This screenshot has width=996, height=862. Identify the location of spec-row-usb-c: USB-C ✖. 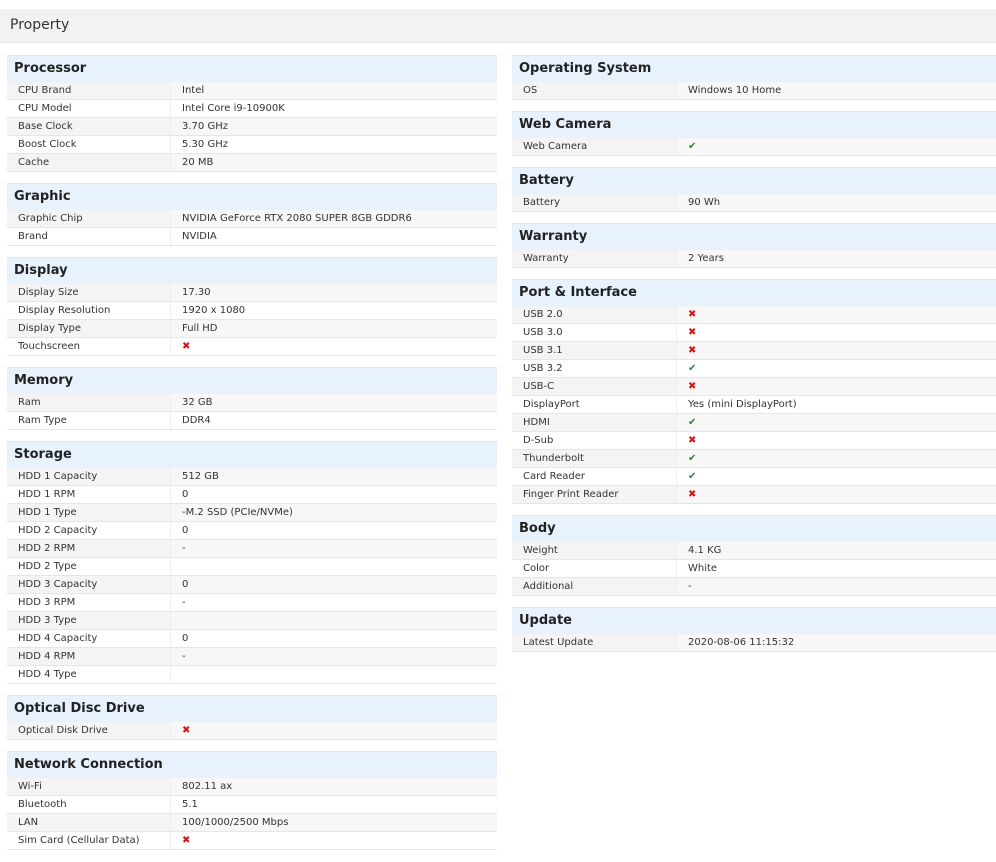
(754, 387).